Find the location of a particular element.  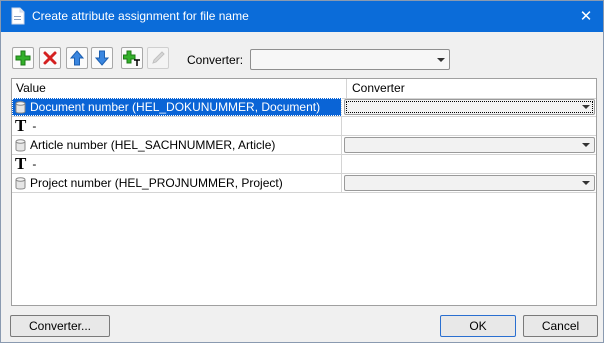

grid-header: Value Converter is located at coordinates (304, 89).